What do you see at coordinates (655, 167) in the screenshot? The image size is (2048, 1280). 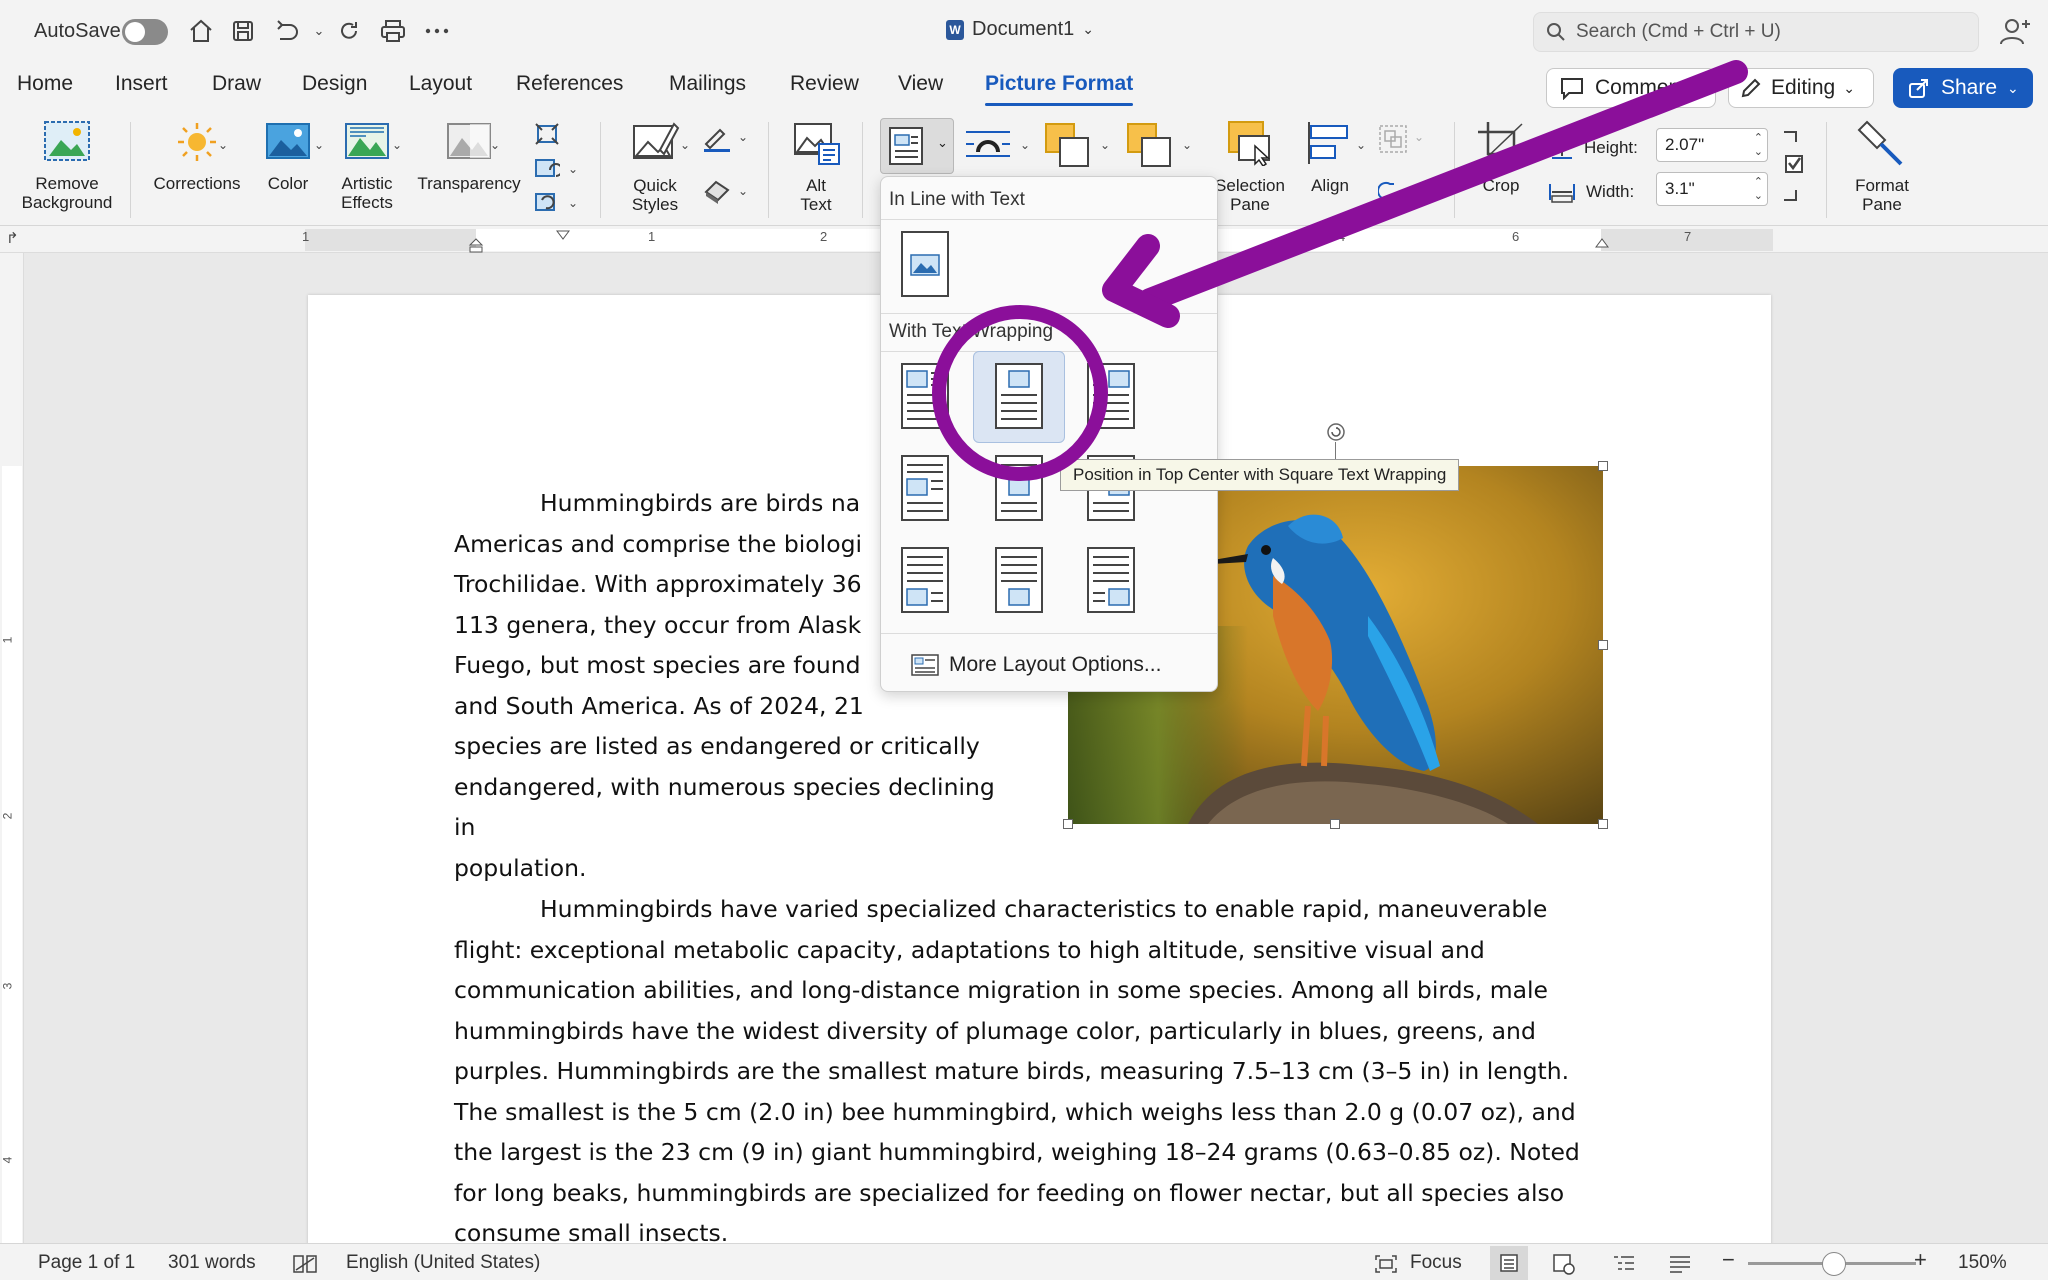 I see `quick-styles-button: Quick Styles` at bounding box center [655, 167].